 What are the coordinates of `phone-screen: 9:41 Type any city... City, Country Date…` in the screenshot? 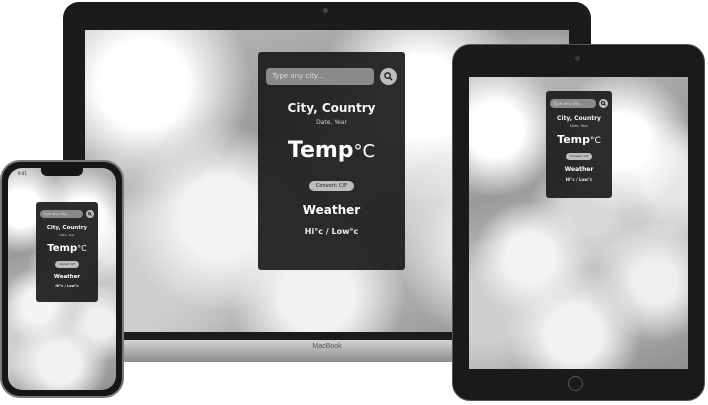 It's located at (62, 279).